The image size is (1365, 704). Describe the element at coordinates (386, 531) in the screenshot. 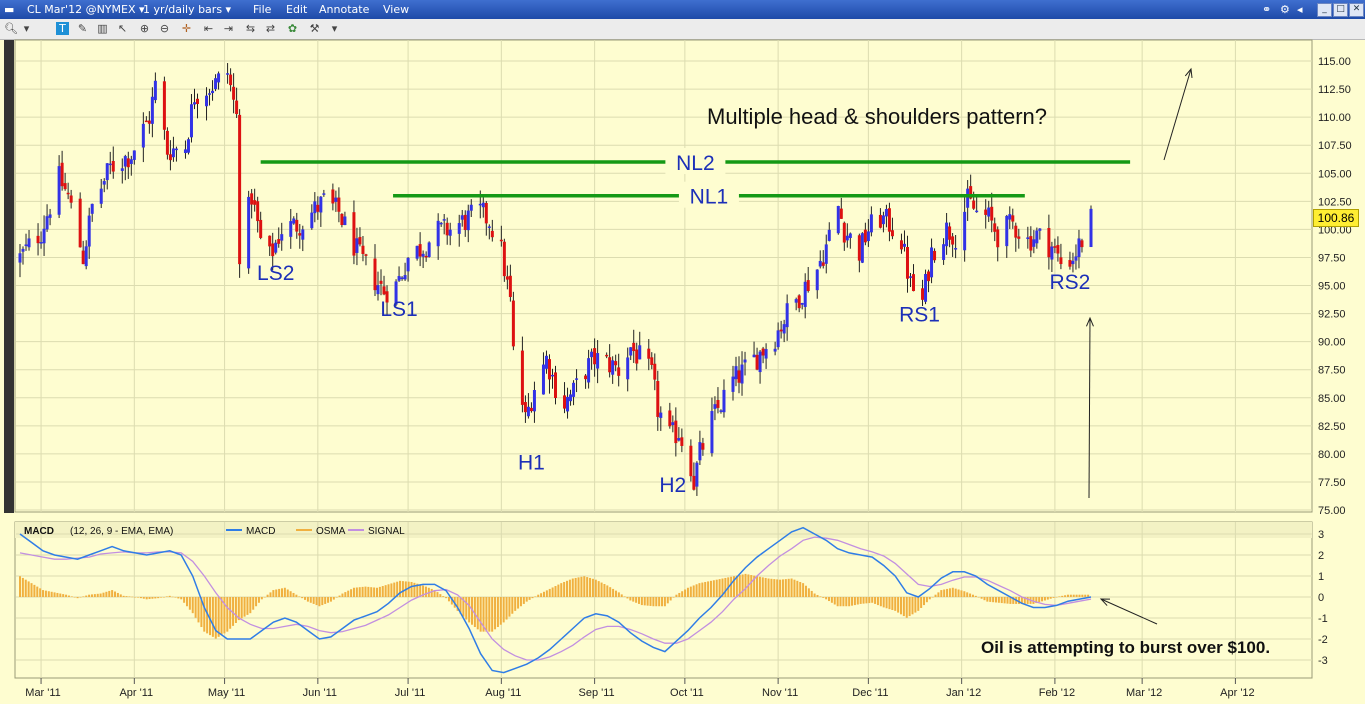

I see `legend-label: SIGNAL` at that location.